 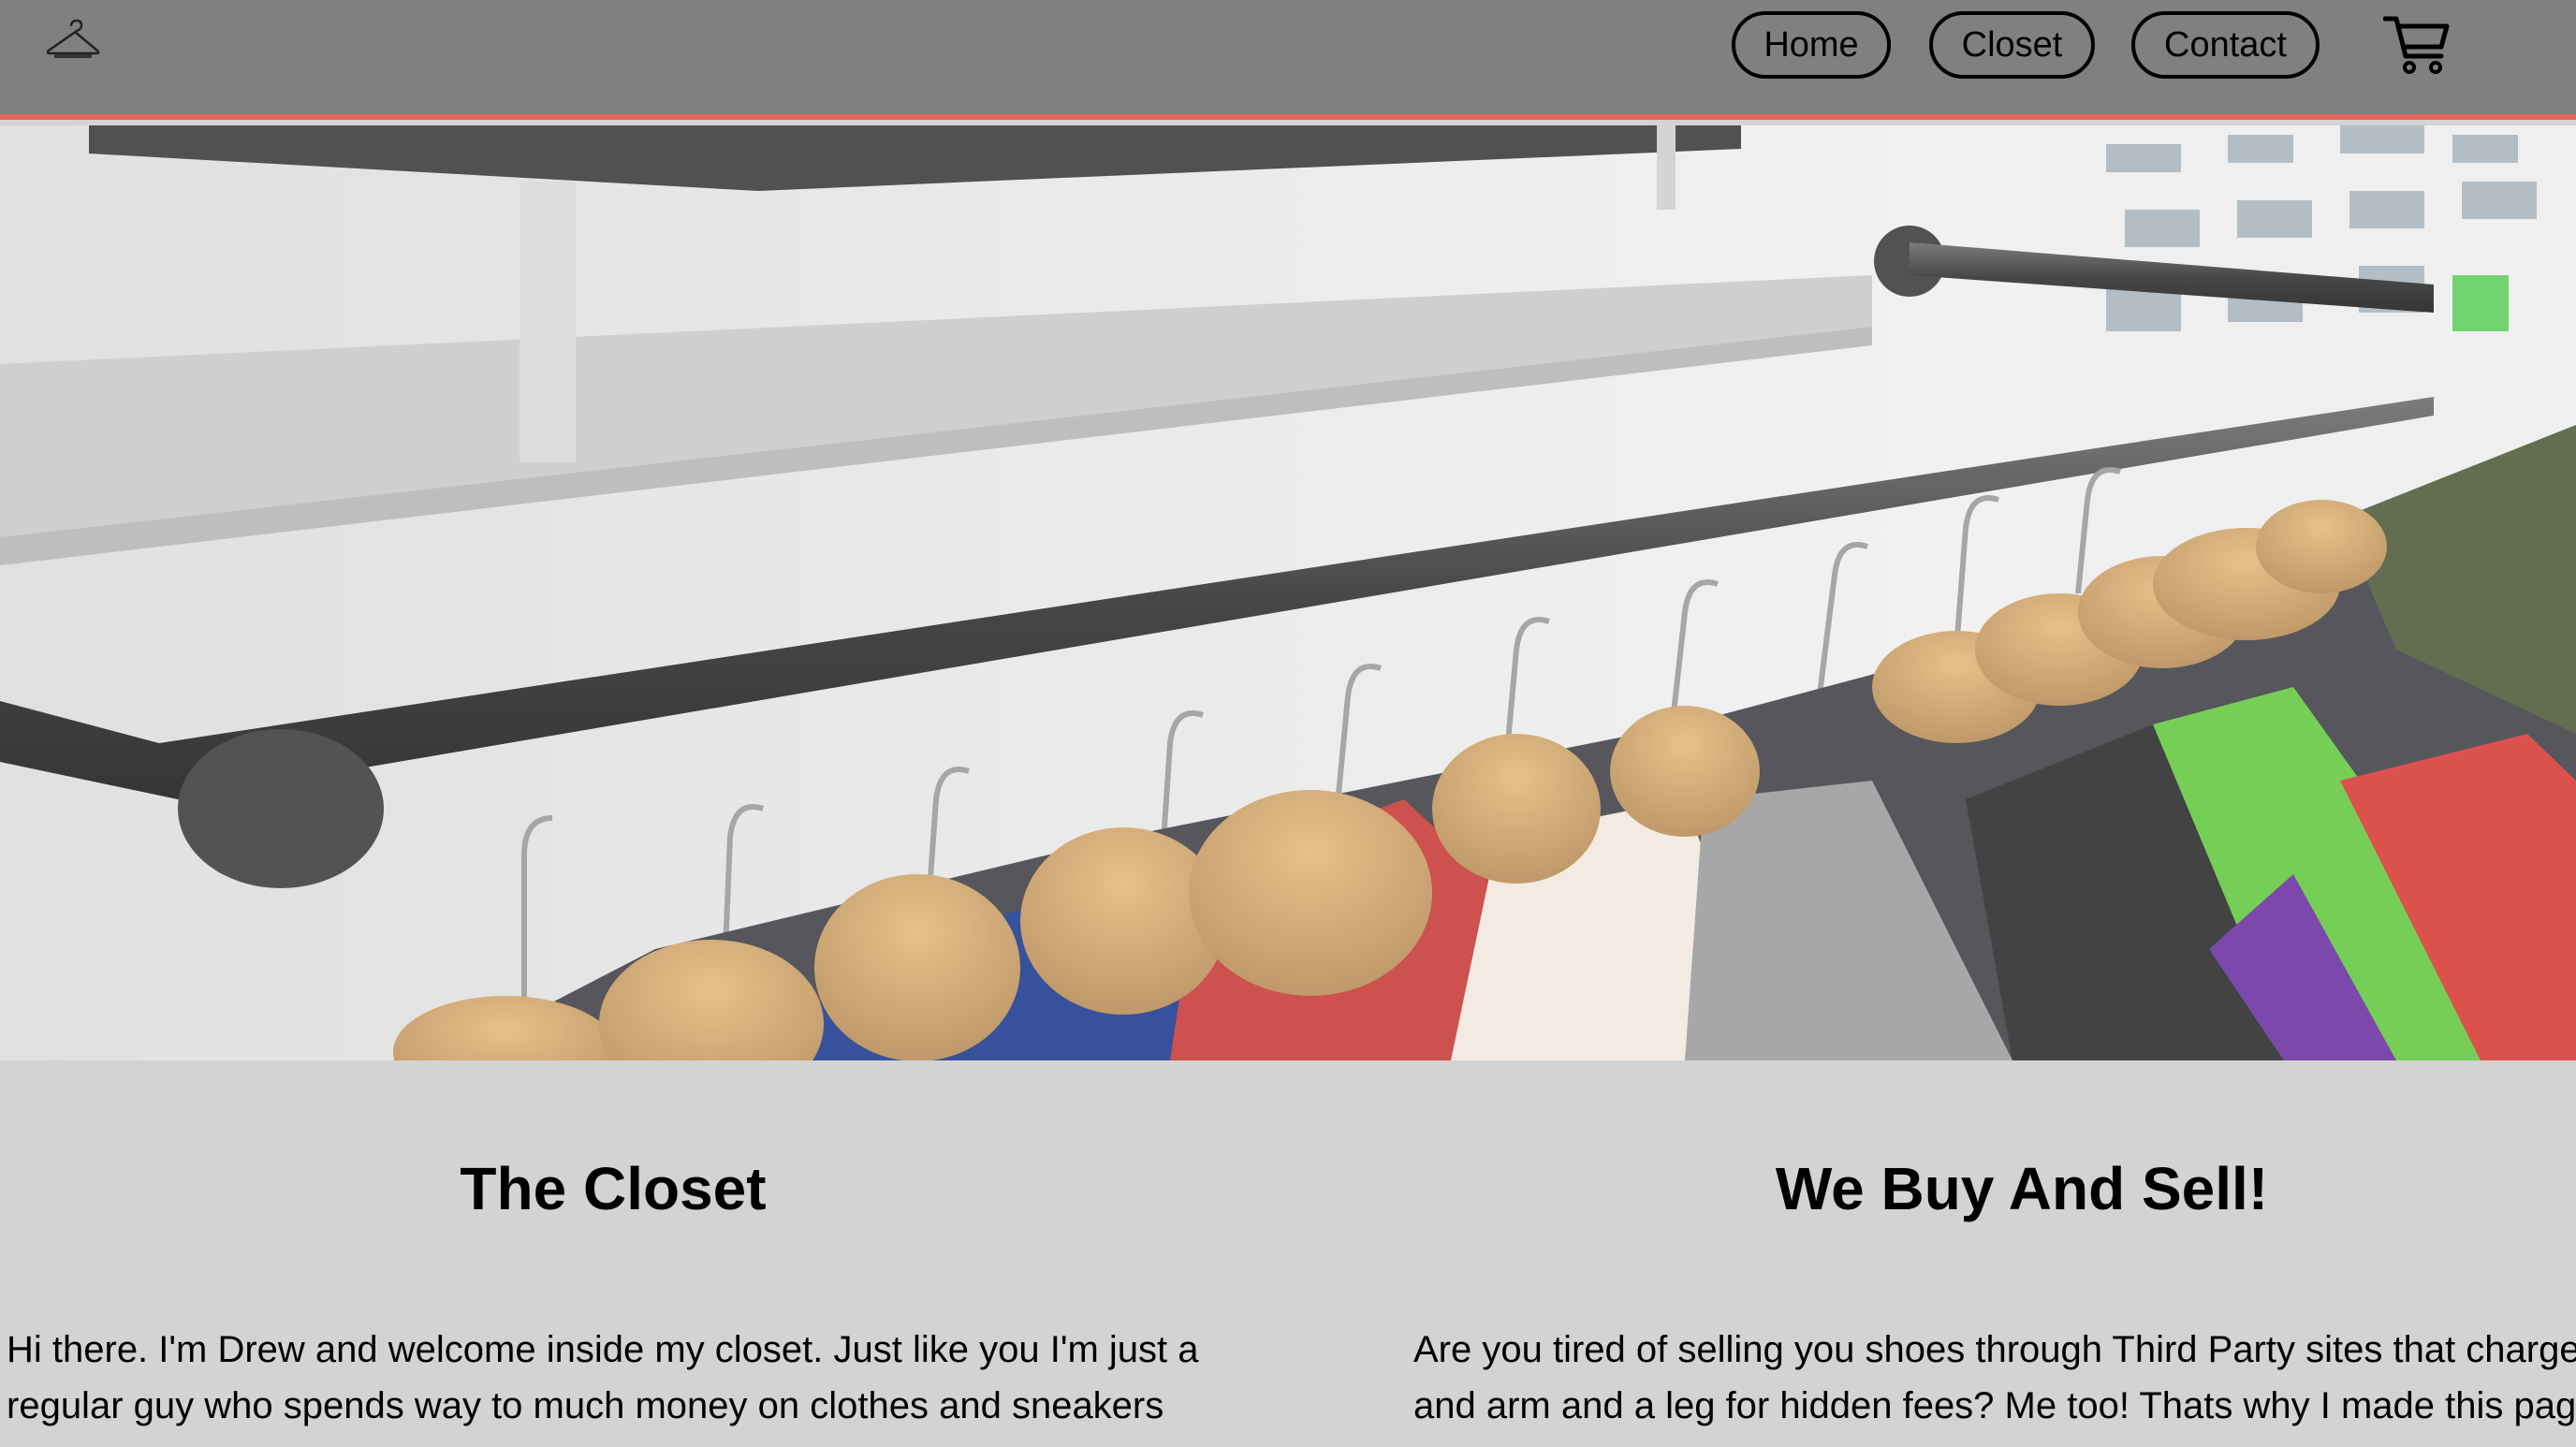 What do you see at coordinates (2022, 1188) in the screenshot?
I see `buy-and-sell-heading: We Buy And Sell!` at bounding box center [2022, 1188].